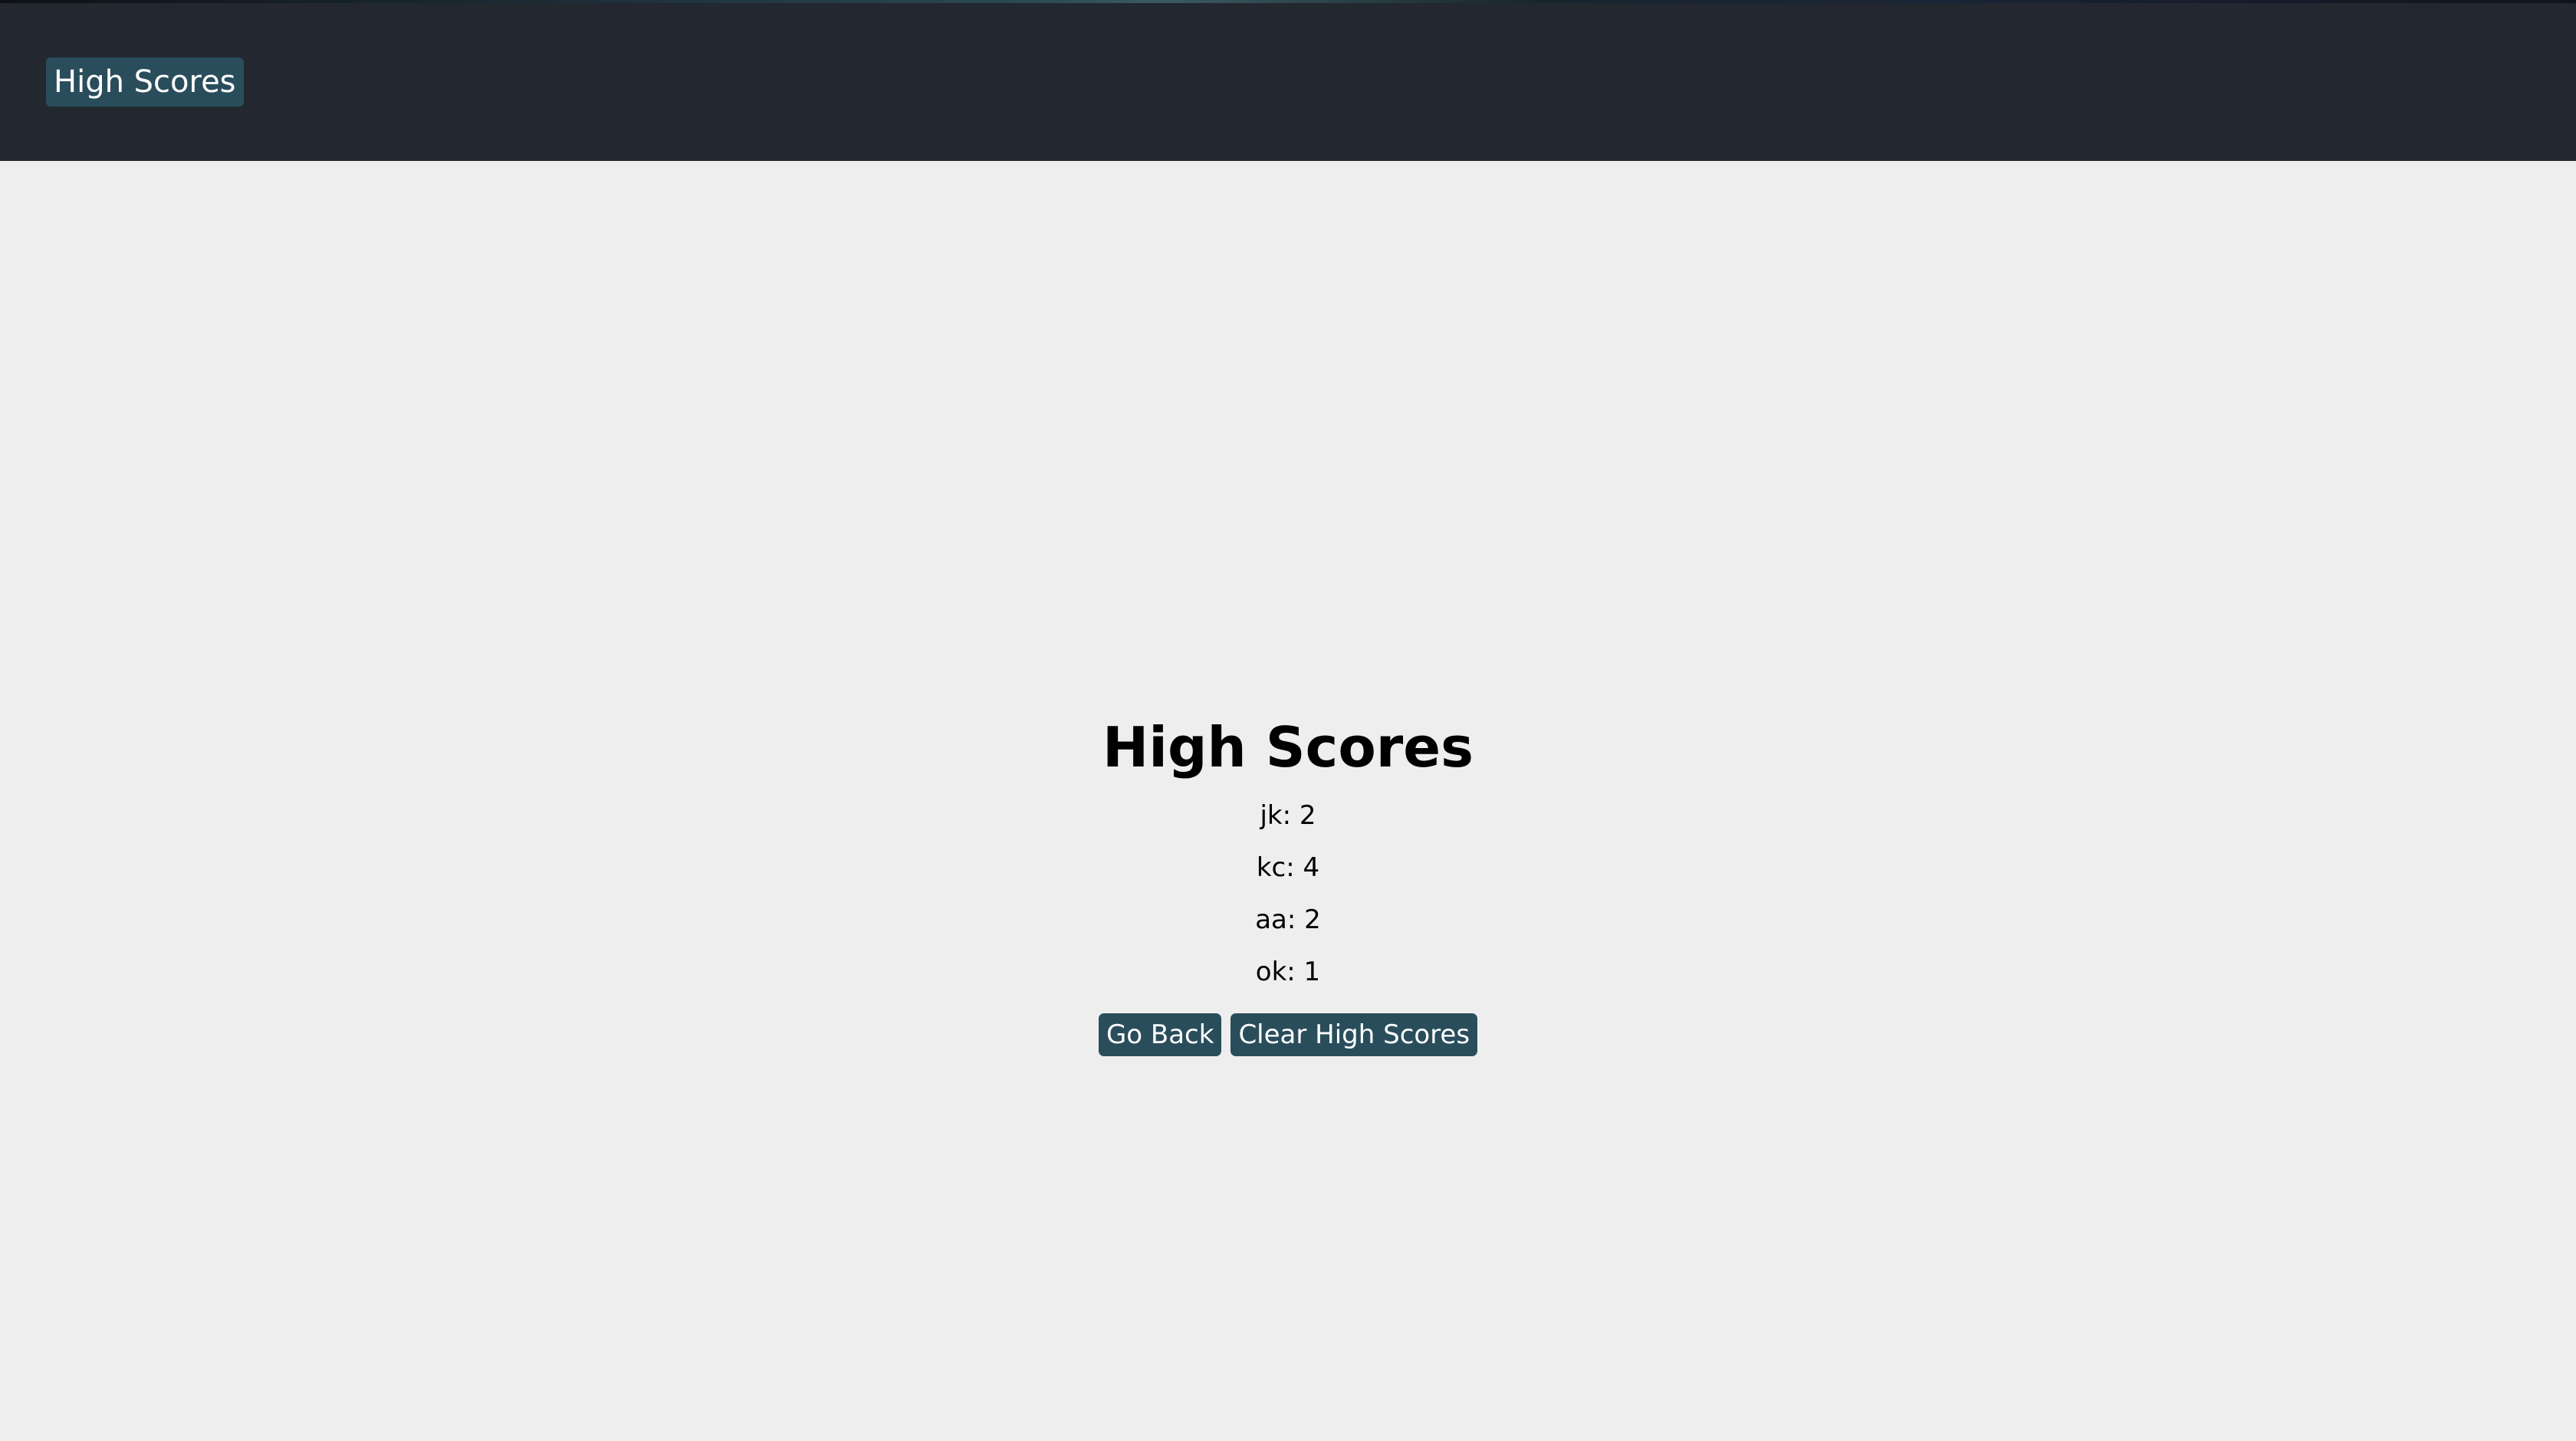  Describe the element at coordinates (1288, 815) in the screenshot. I see `score-item: jk: 2` at that location.